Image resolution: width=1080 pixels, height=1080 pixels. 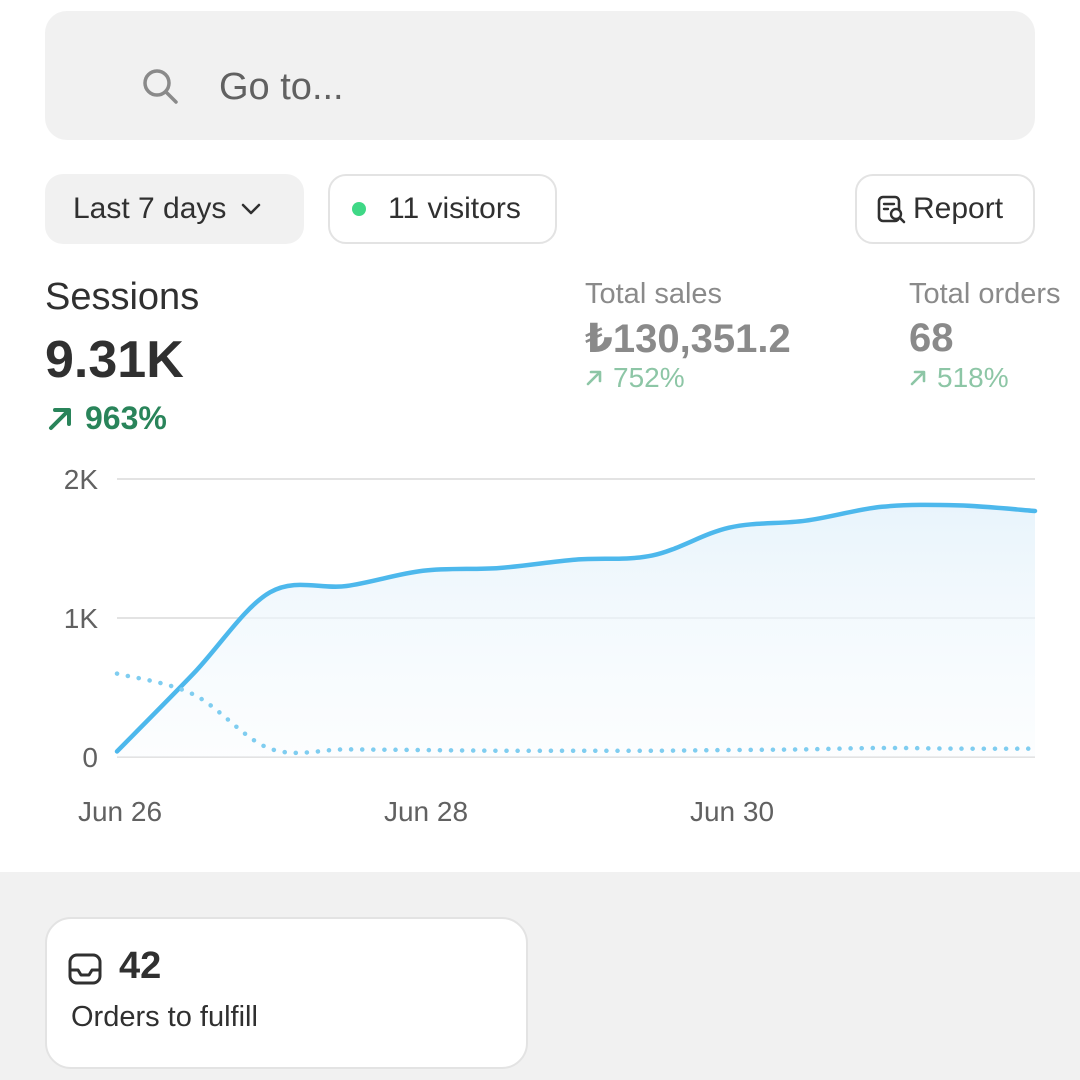 I want to click on total-orders-change-value: 518%, so click(x=973, y=377).